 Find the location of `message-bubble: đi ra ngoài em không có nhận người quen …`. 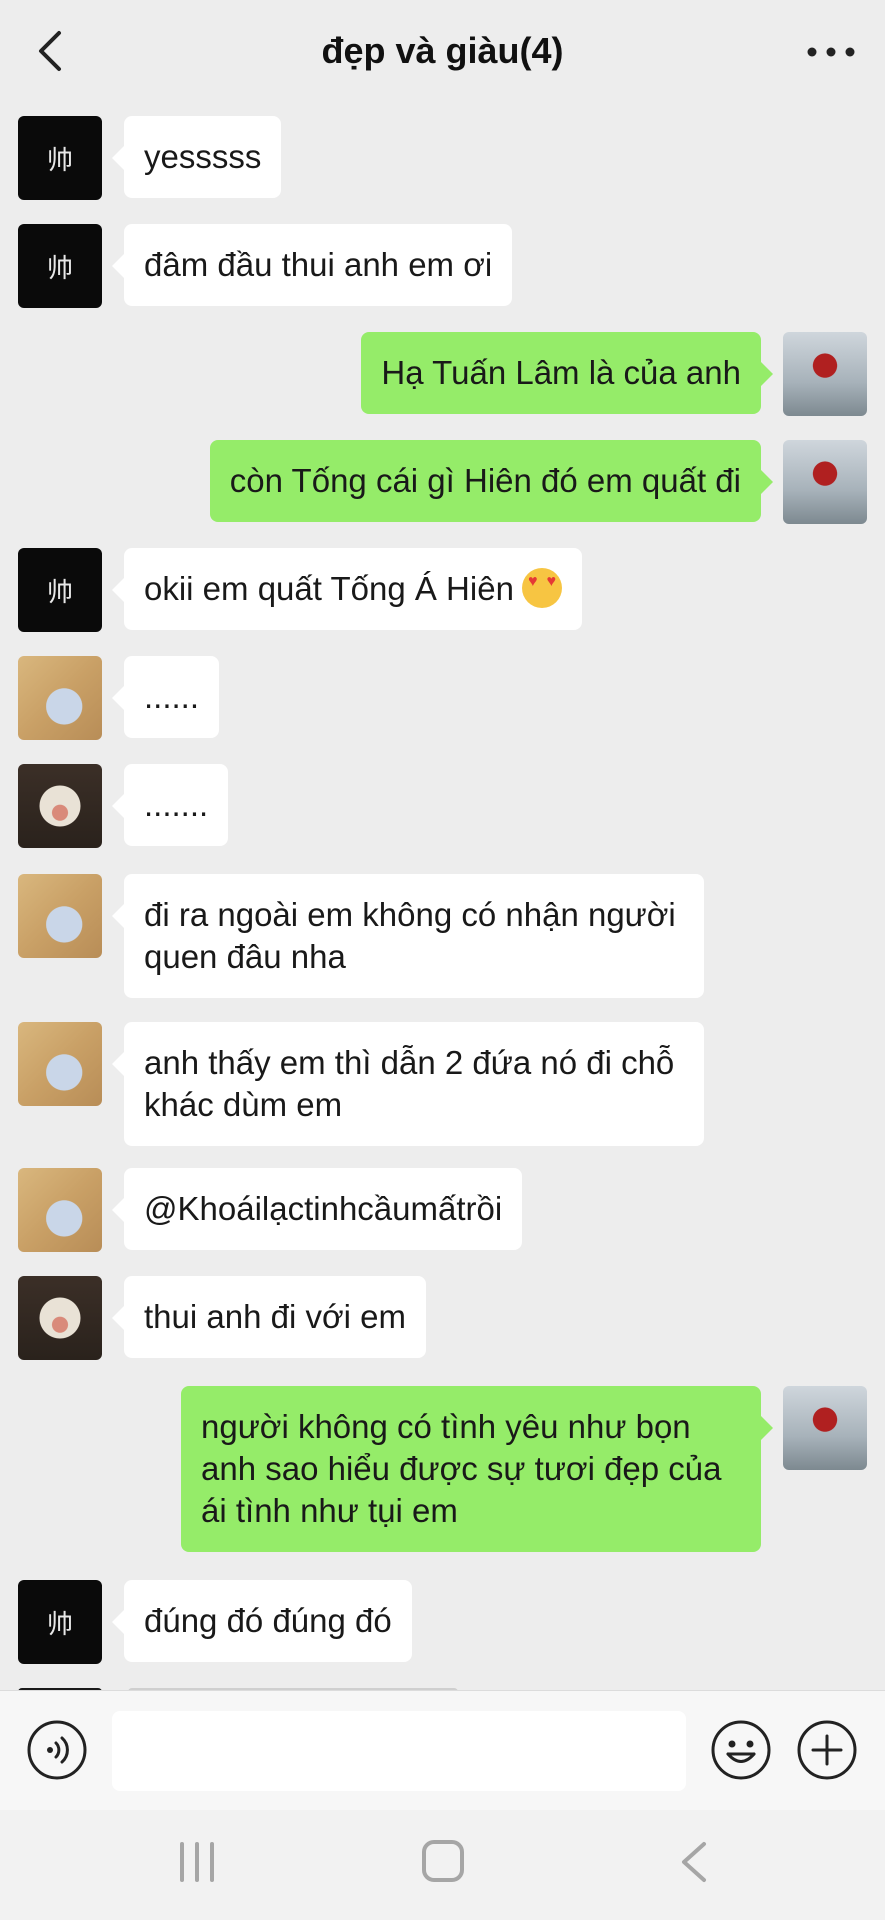

message-bubble: đi ra ngoài em không có nhận người quen … is located at coordinates (408, 936).